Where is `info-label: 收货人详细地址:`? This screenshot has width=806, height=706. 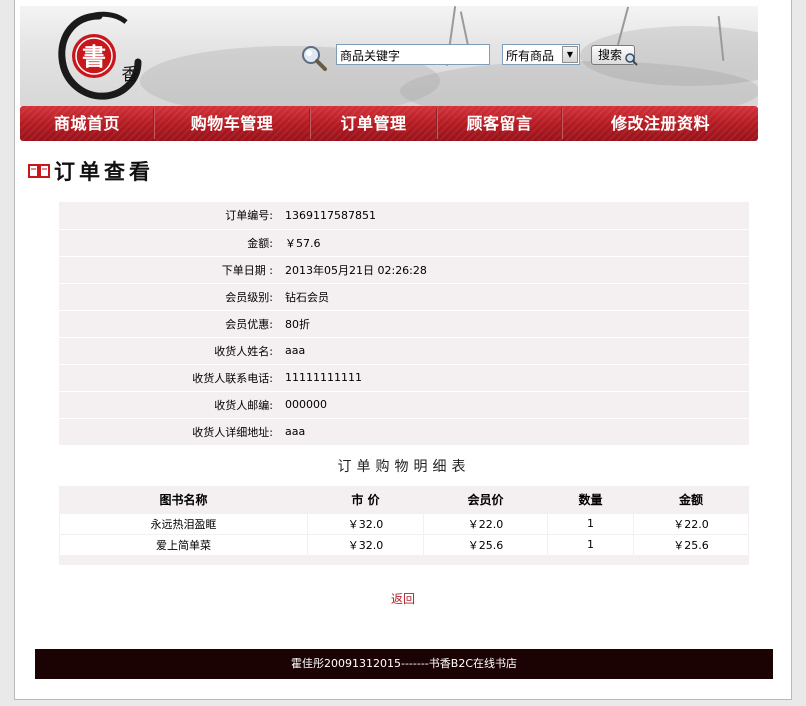 info-label: 收货人详细地址: is located at coordinates (167, 432).